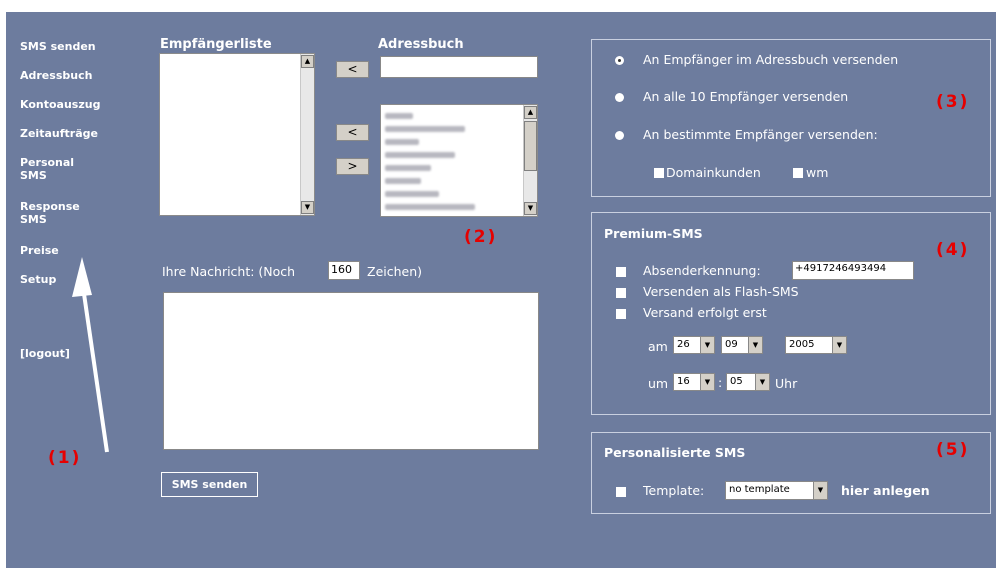 The image size is (996, 568). What do you see at coordinates (816, 345) in the screenshot?
I see `year-select: 2005 ▼` at bounding box center [816, 345].